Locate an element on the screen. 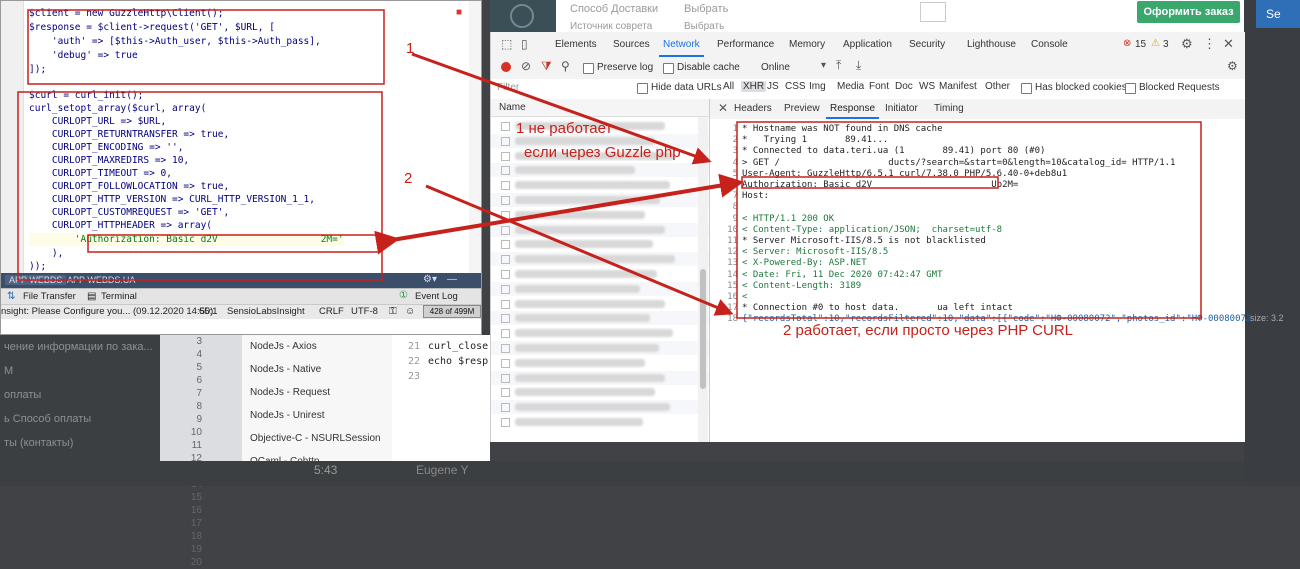 The height and width of the screenshot is (569, 1300). gutter-line-number: 17 is located at coordinates (196, 523).